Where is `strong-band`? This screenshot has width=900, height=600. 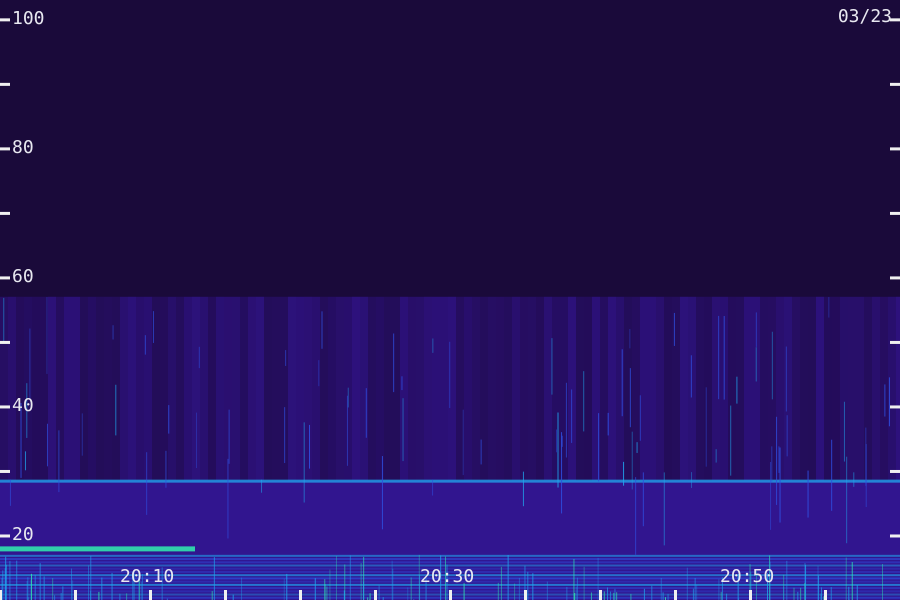
strong-band is located at coordinates (97, 549).